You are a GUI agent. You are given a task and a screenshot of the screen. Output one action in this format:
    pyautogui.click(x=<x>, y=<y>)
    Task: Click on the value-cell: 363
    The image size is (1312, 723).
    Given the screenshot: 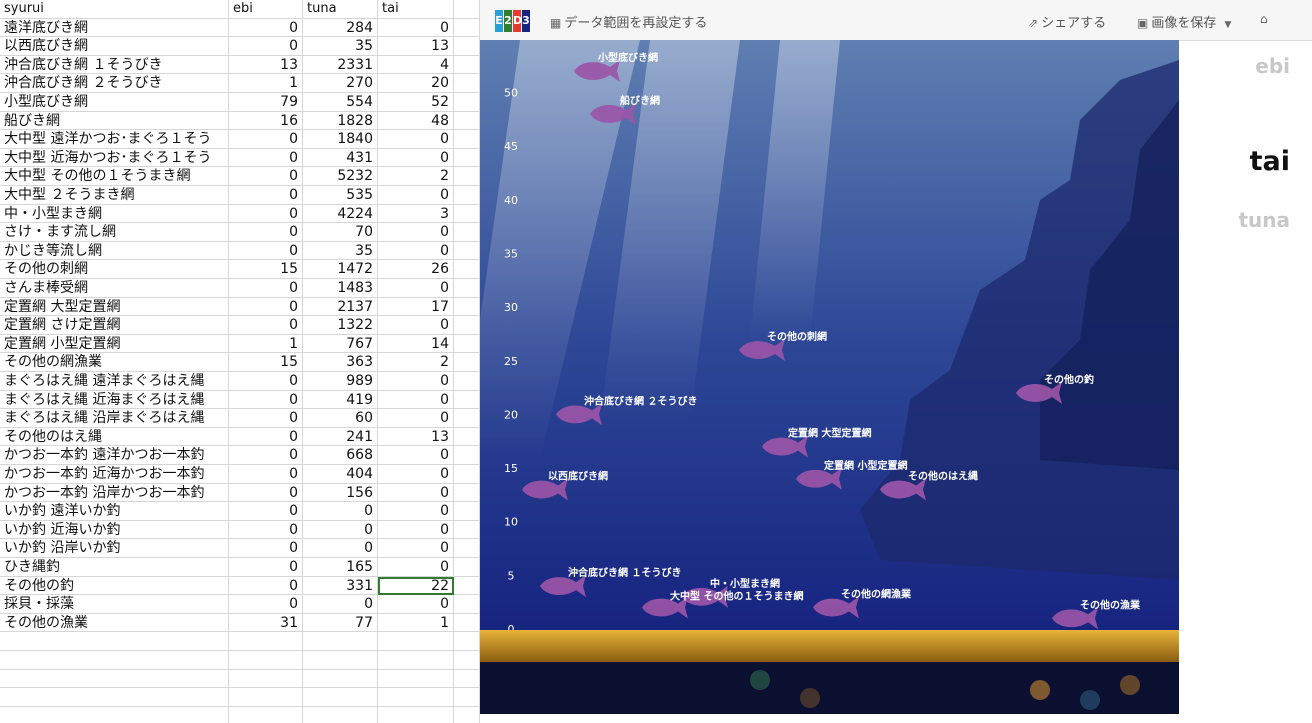 What is the action you would take?
    pyautogui.click(x=340, y=362)
    